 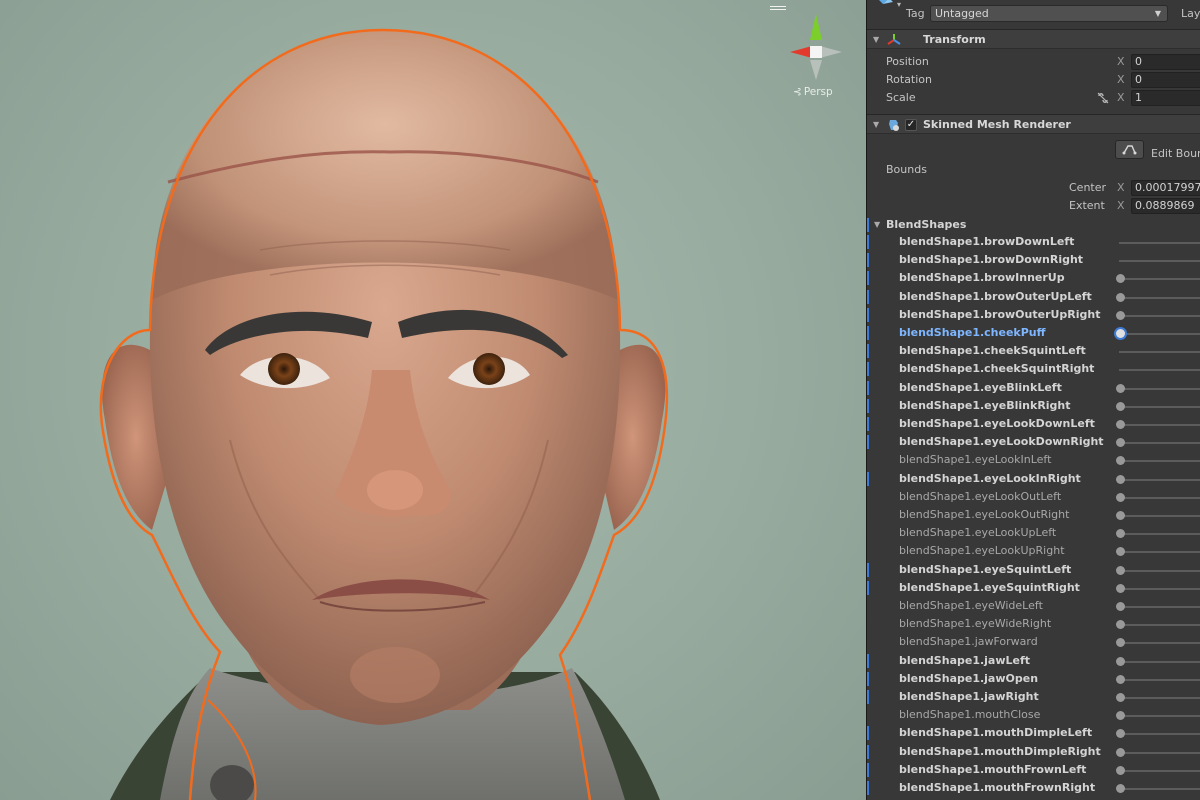 I want to click on bounds-center-x-field: 0.00017997, so click(x=1165, y=188).